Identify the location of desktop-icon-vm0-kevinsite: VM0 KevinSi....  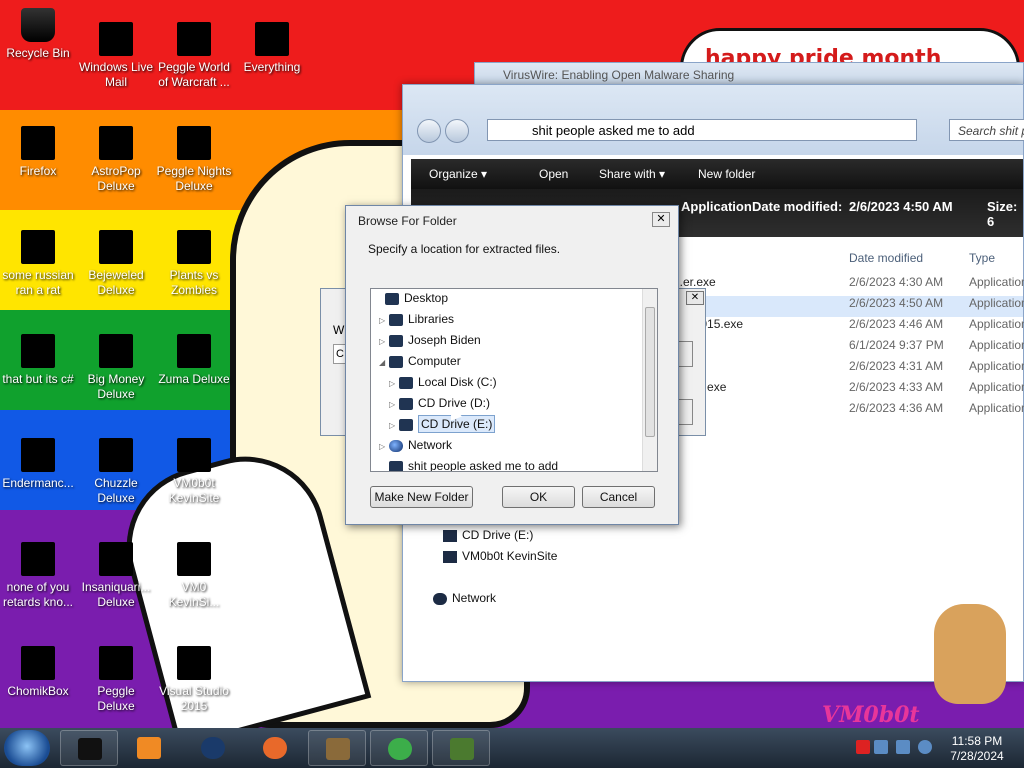
(194, 576).